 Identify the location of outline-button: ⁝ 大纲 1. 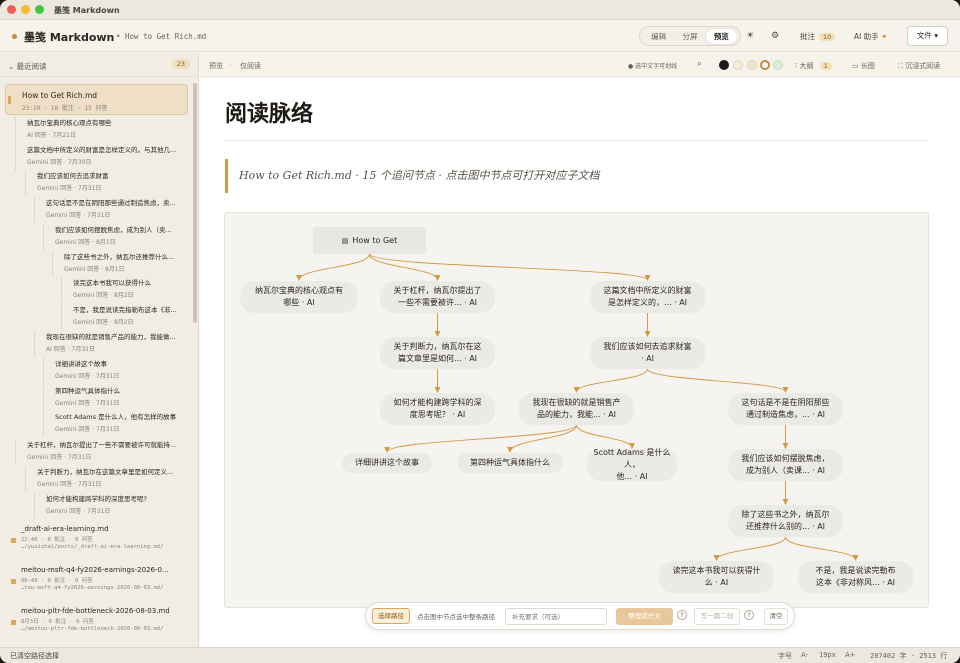
(813, 66).